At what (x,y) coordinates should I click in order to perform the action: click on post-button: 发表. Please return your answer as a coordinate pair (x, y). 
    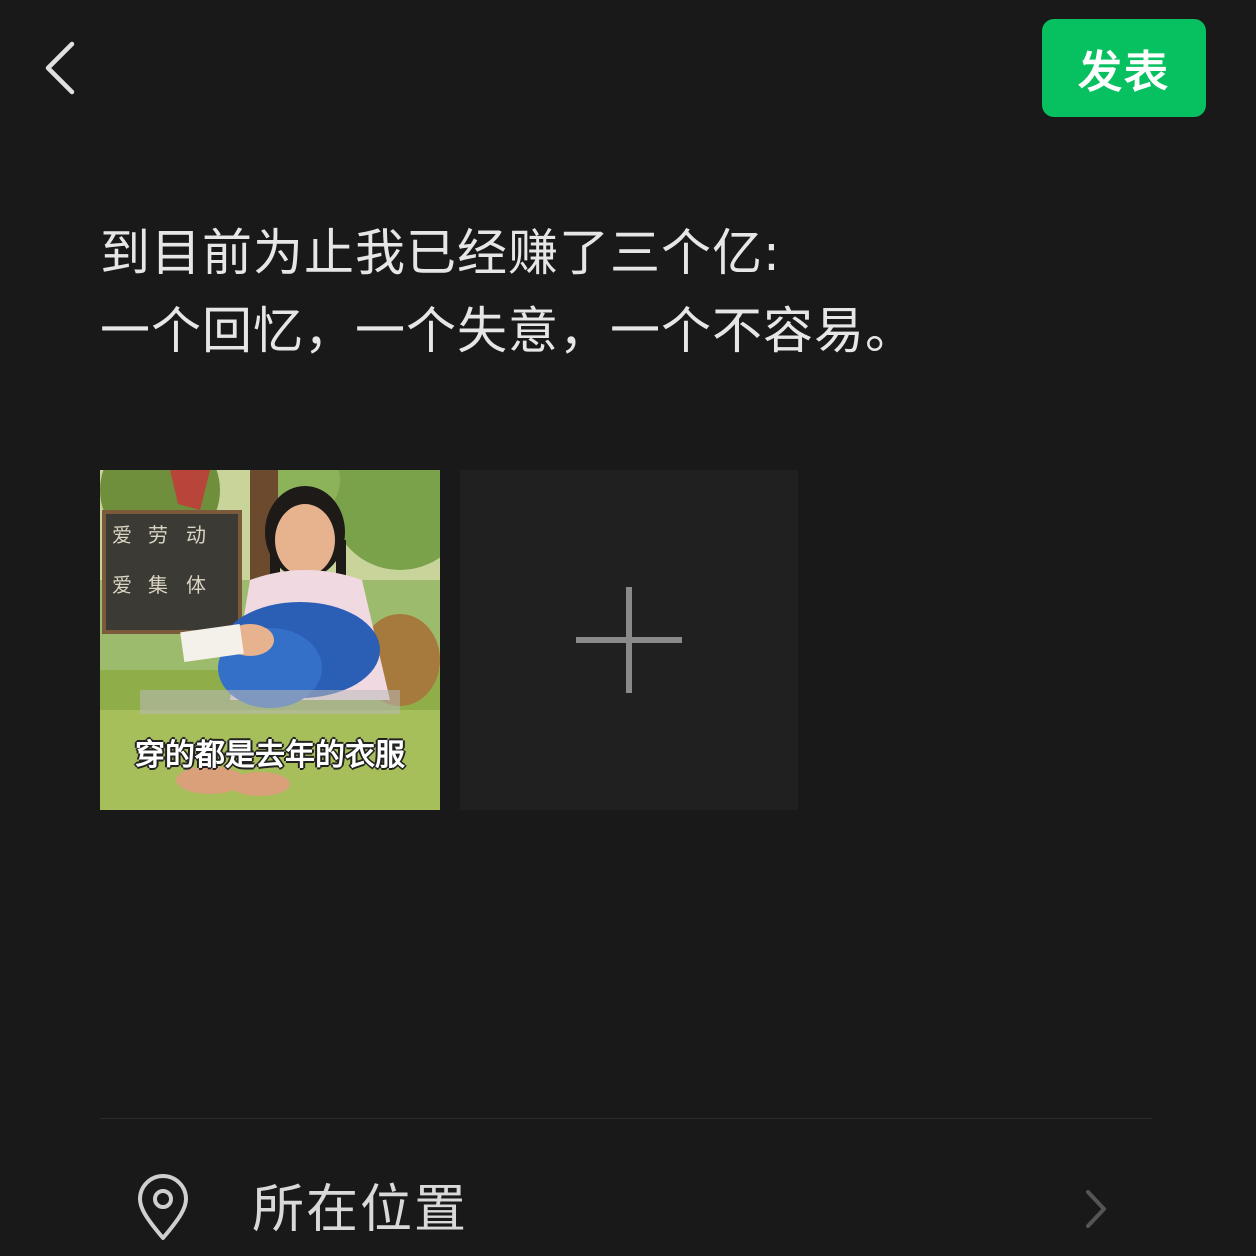
    Looking at the image, I should click on (1124, 68).